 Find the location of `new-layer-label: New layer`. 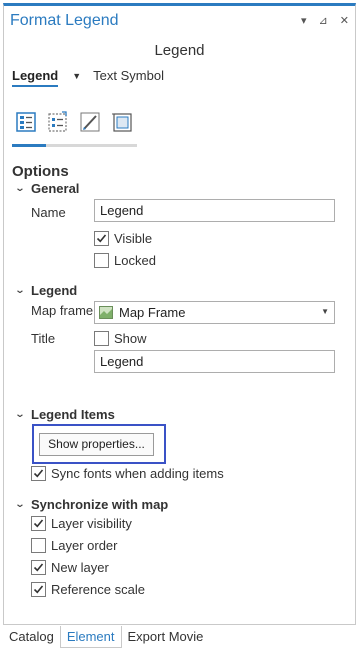

new-layer-label: New layer is located at coordinates (80, 567).